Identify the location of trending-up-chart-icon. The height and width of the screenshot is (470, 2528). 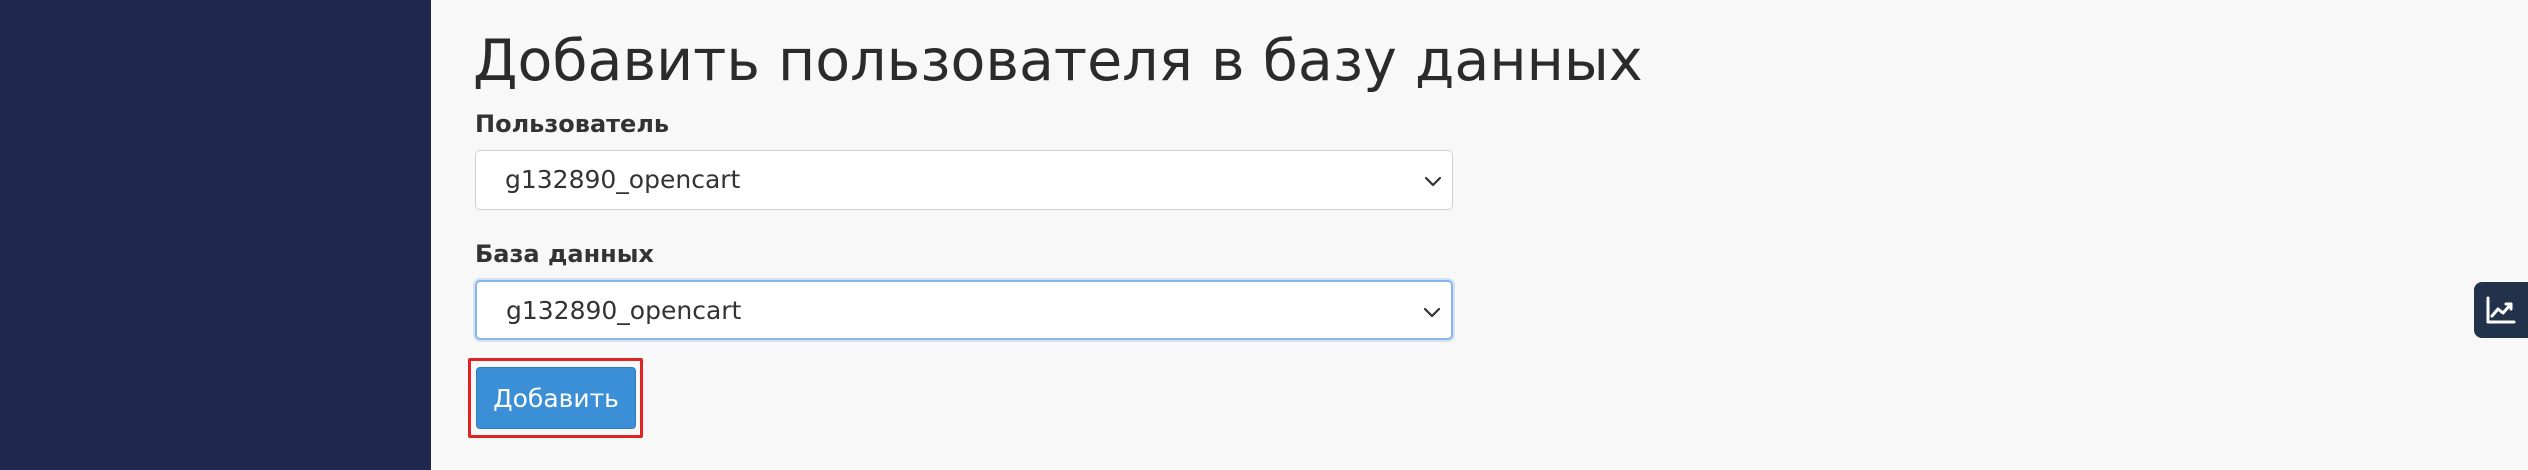
(2501, 310).